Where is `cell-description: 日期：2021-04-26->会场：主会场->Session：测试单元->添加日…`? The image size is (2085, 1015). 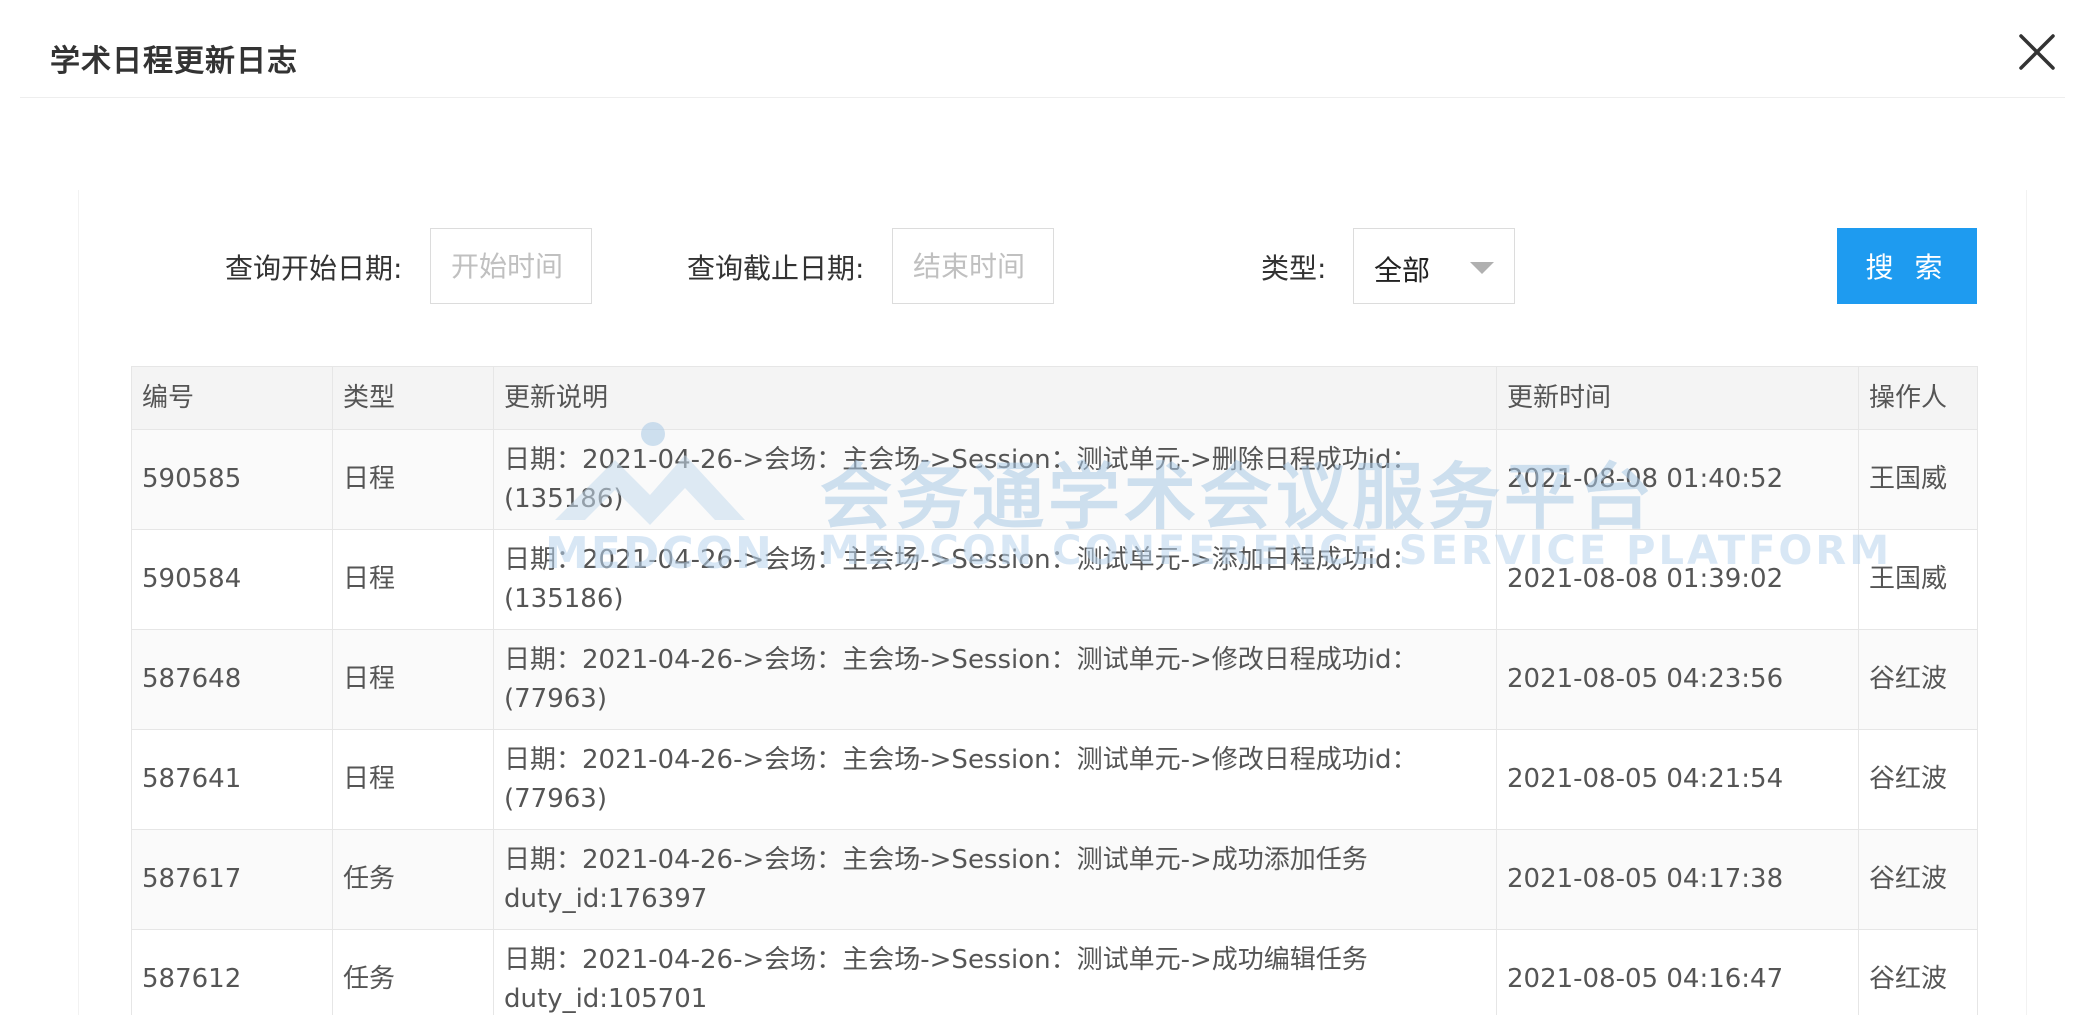
cell-description: 日期：2021-04-26->会场：主会场->Session：测试单元->添加日… is located at coordinates (995, 579).